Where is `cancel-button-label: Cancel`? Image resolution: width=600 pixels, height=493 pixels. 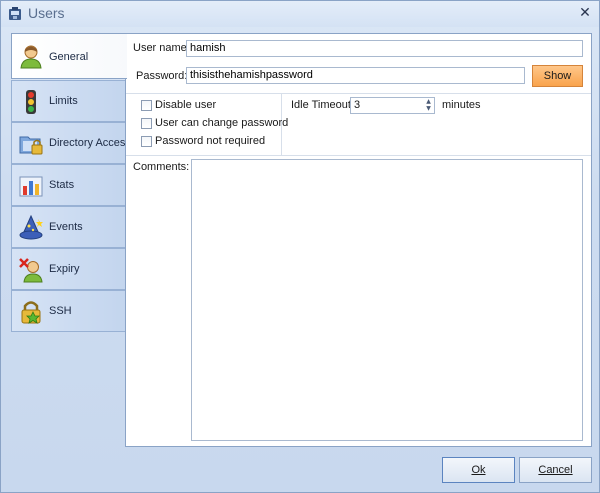 cancel-button-label: Cancel is located at coordinates (555, 470).